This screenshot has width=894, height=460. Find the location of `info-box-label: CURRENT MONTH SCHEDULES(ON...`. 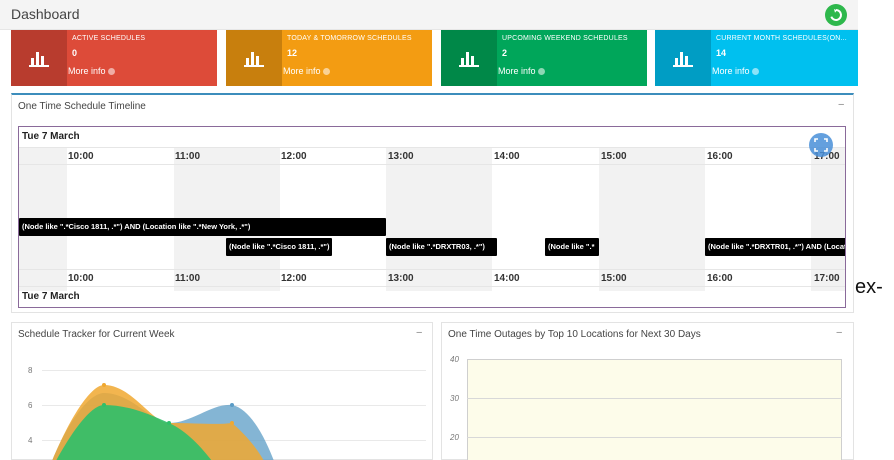

info-box-label: CURRENT MONTH SCHEDULES(ON... is located at coordinates (781, 38).